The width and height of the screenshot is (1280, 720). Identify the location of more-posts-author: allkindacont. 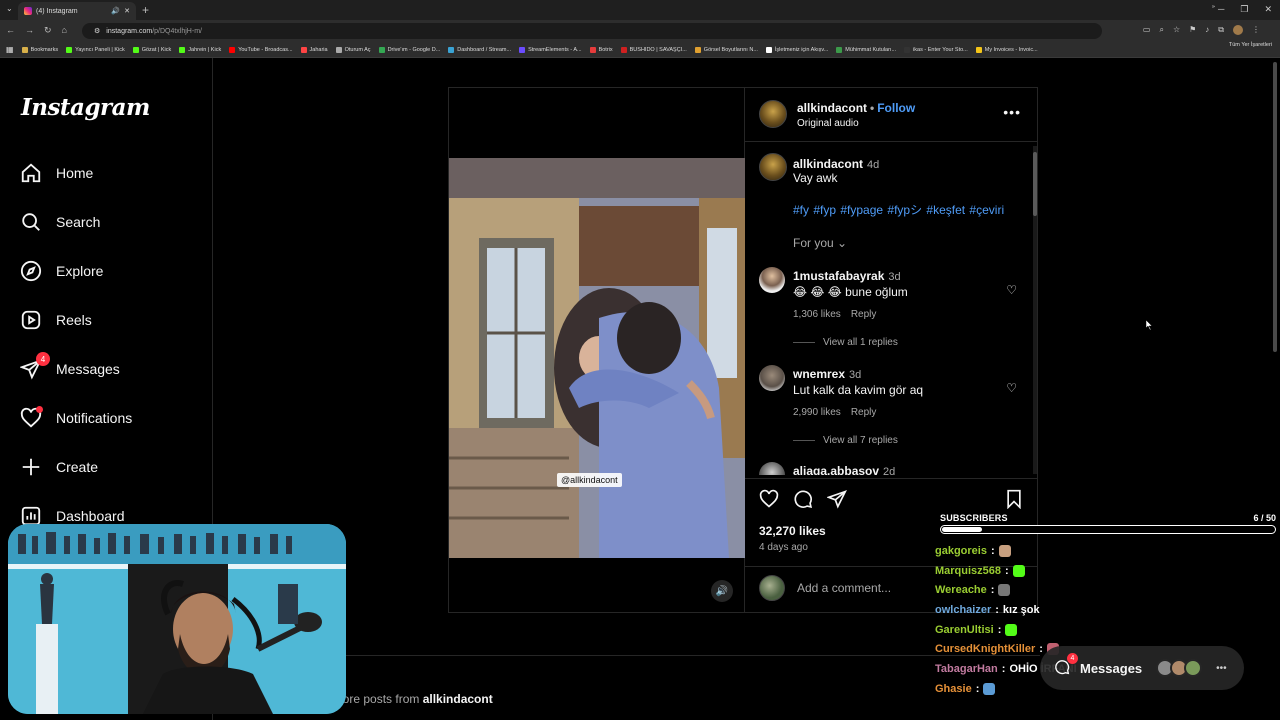
(458, 699).